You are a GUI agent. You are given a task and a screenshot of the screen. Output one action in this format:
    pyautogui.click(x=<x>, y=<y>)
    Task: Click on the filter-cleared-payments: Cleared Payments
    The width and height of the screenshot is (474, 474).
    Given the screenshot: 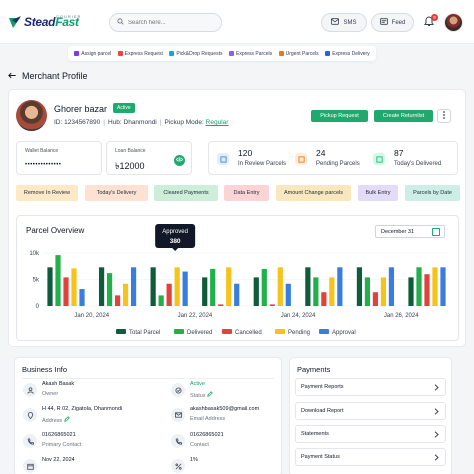 What is the action you would take?
    pyautogui.click(x=186, y=193)
    